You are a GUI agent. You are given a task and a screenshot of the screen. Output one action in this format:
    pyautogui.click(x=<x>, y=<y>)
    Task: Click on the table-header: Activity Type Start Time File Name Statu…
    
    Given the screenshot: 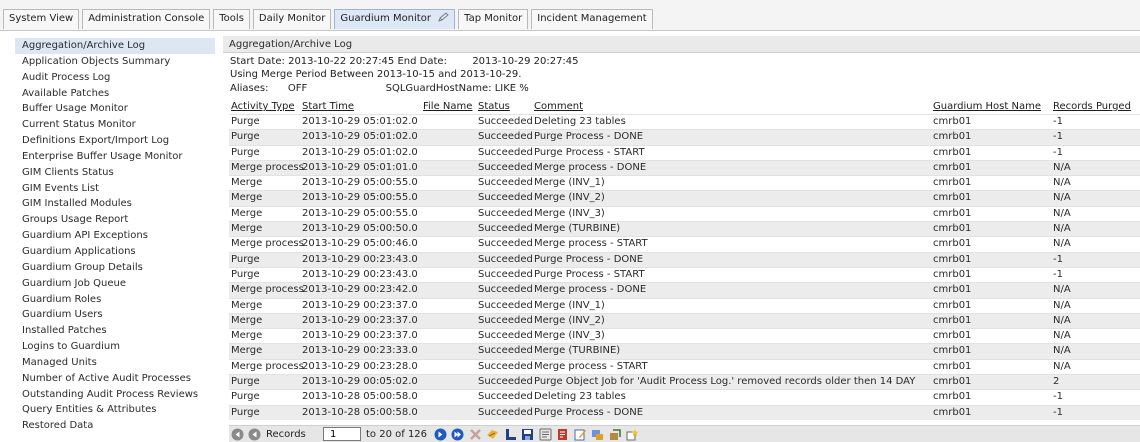 What is the action you would take?
    pyautogui.click(x=684, y=107)
    